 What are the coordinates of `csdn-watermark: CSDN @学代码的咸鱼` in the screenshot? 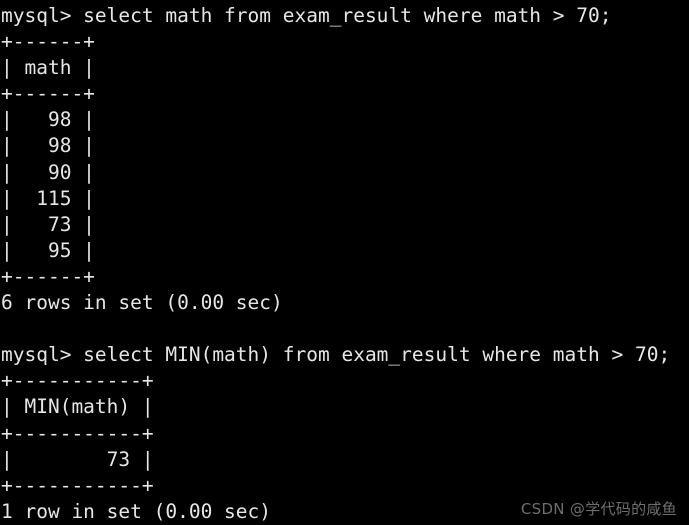 It's located at (598, 509).